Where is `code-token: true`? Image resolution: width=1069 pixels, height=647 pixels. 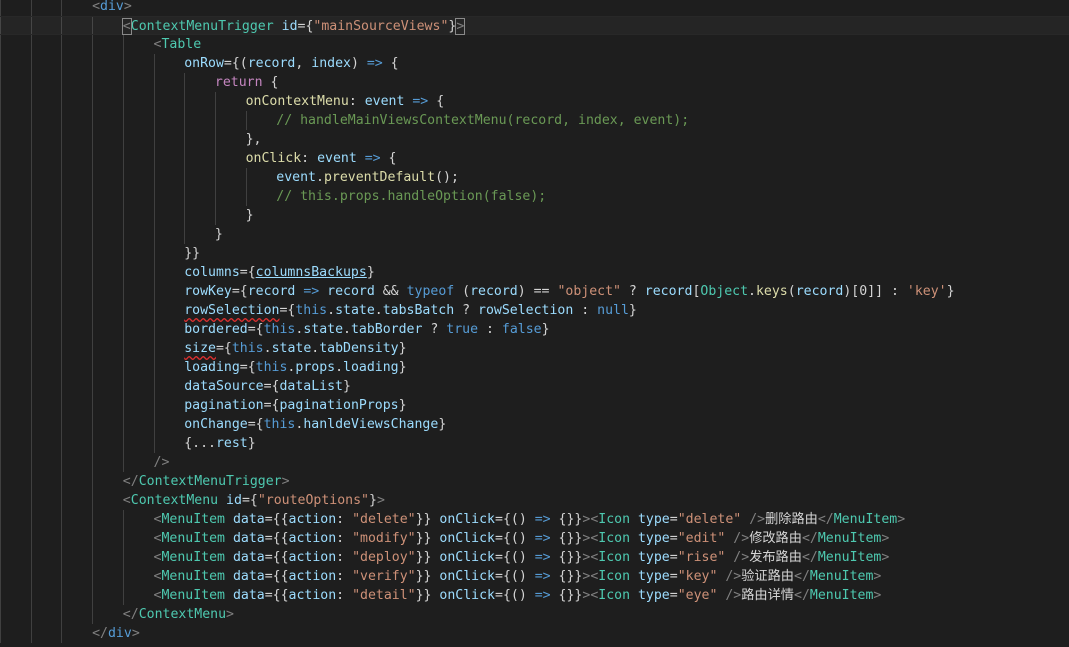
code-token: true is located at coordinates (462, 329).